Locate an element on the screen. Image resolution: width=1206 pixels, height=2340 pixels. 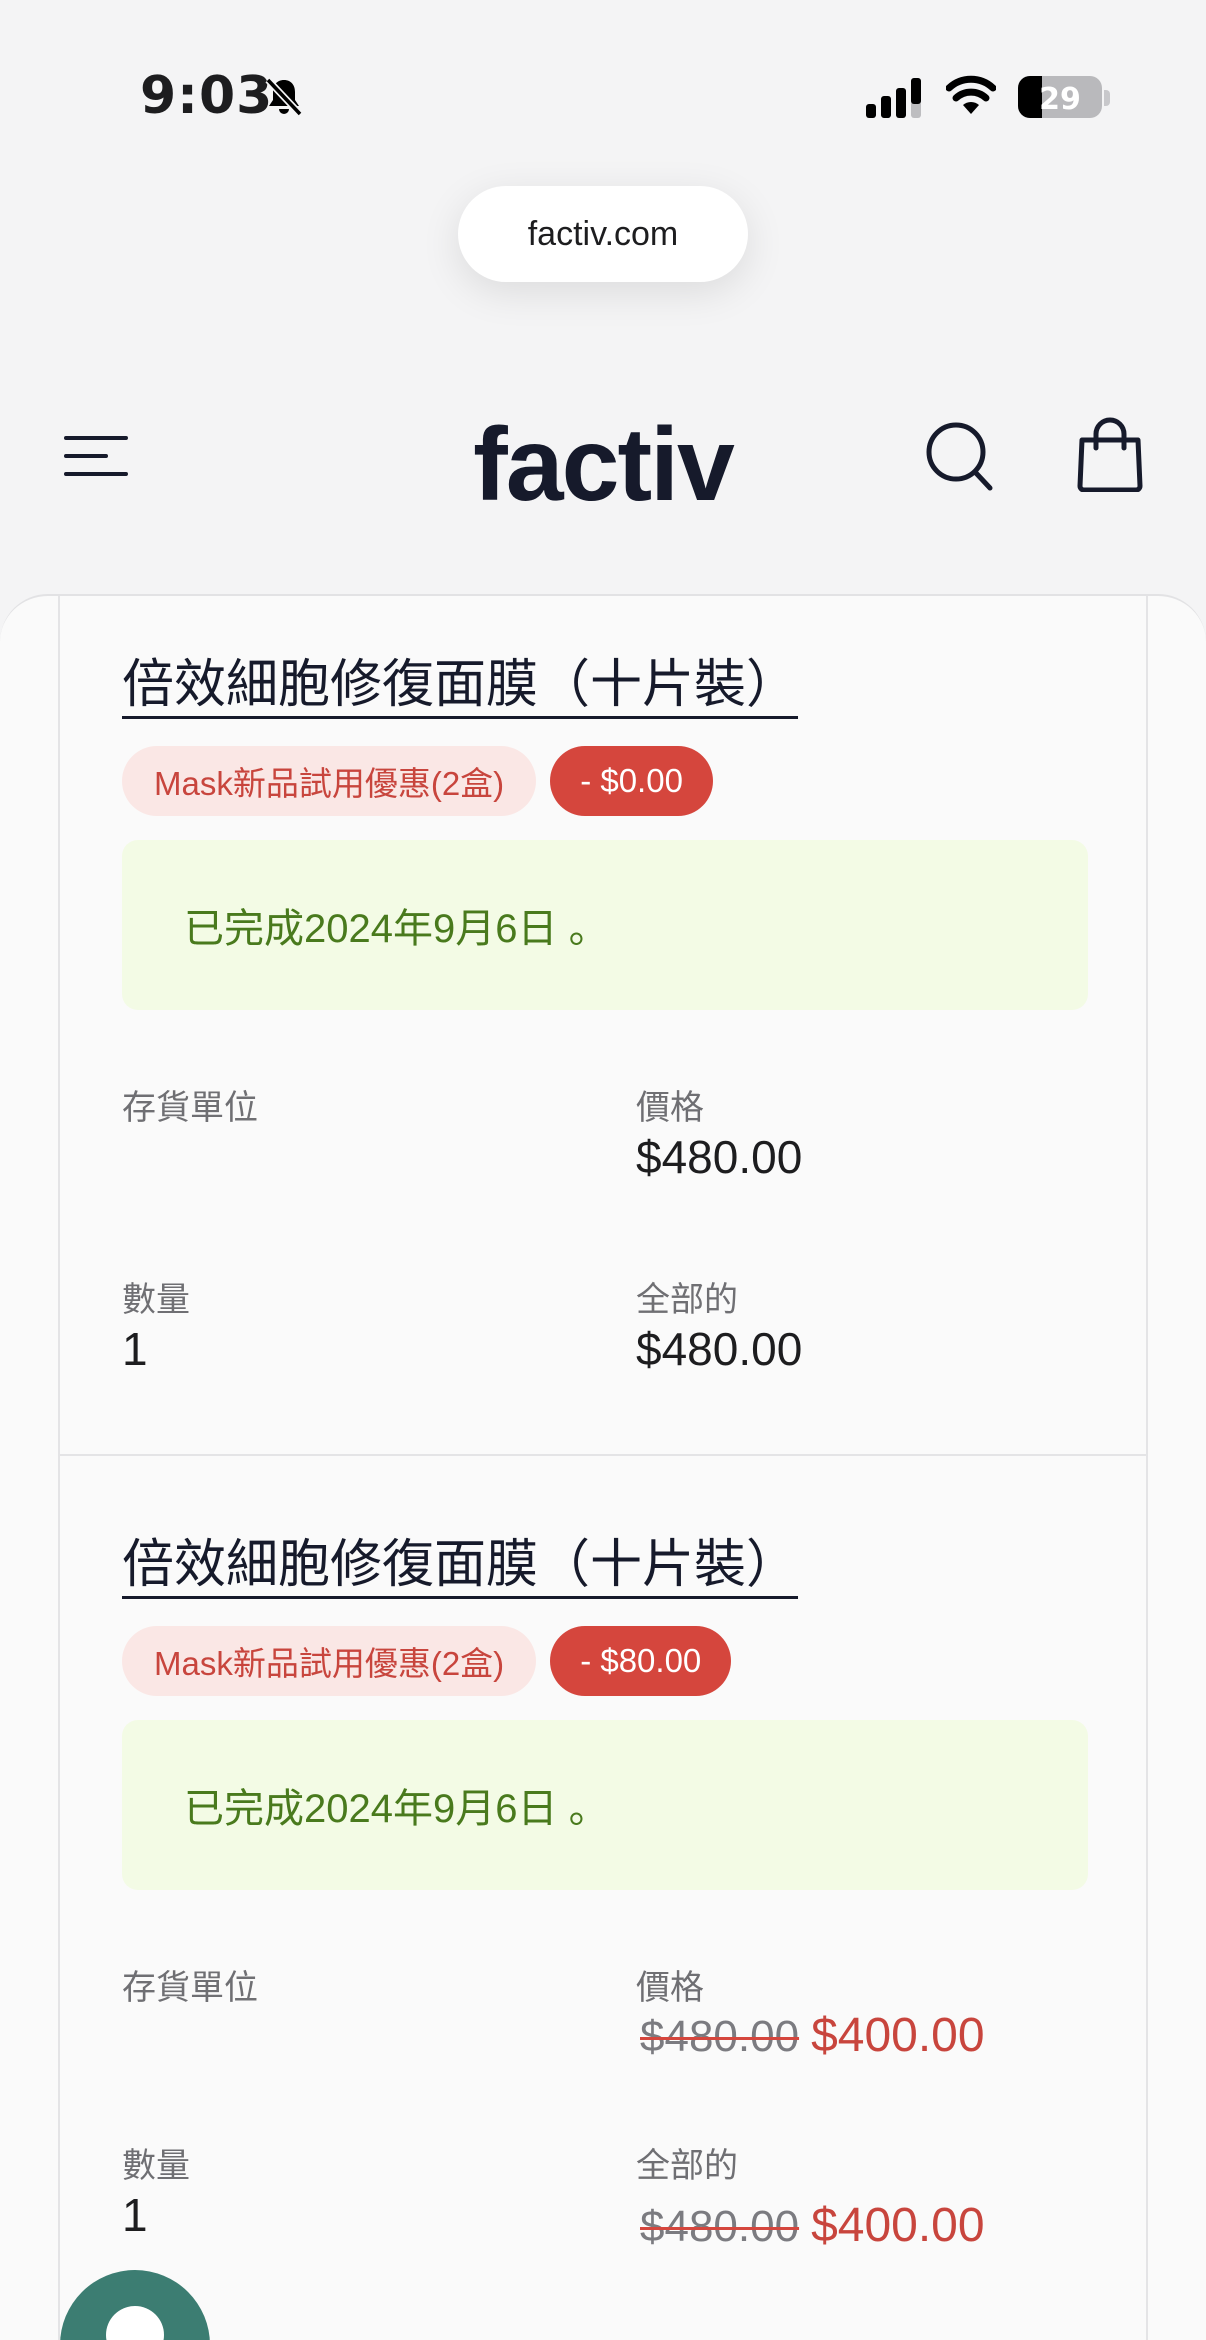
status-time: 9:03 is located at coordinates (207, 96).